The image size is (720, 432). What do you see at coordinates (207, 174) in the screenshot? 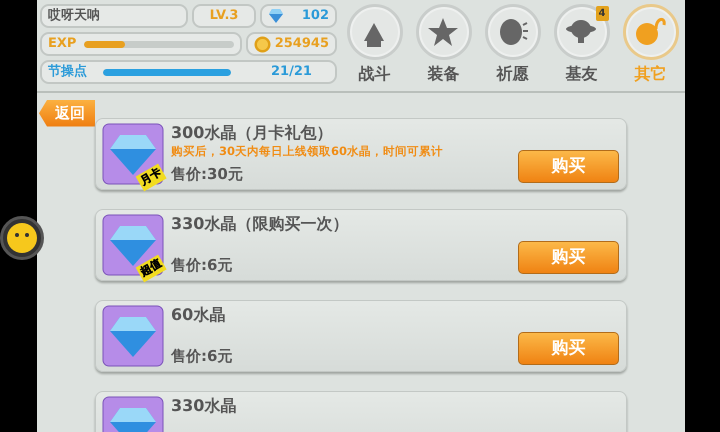
I see `item-price: 售价:30元` at bounding box center [207, 174].